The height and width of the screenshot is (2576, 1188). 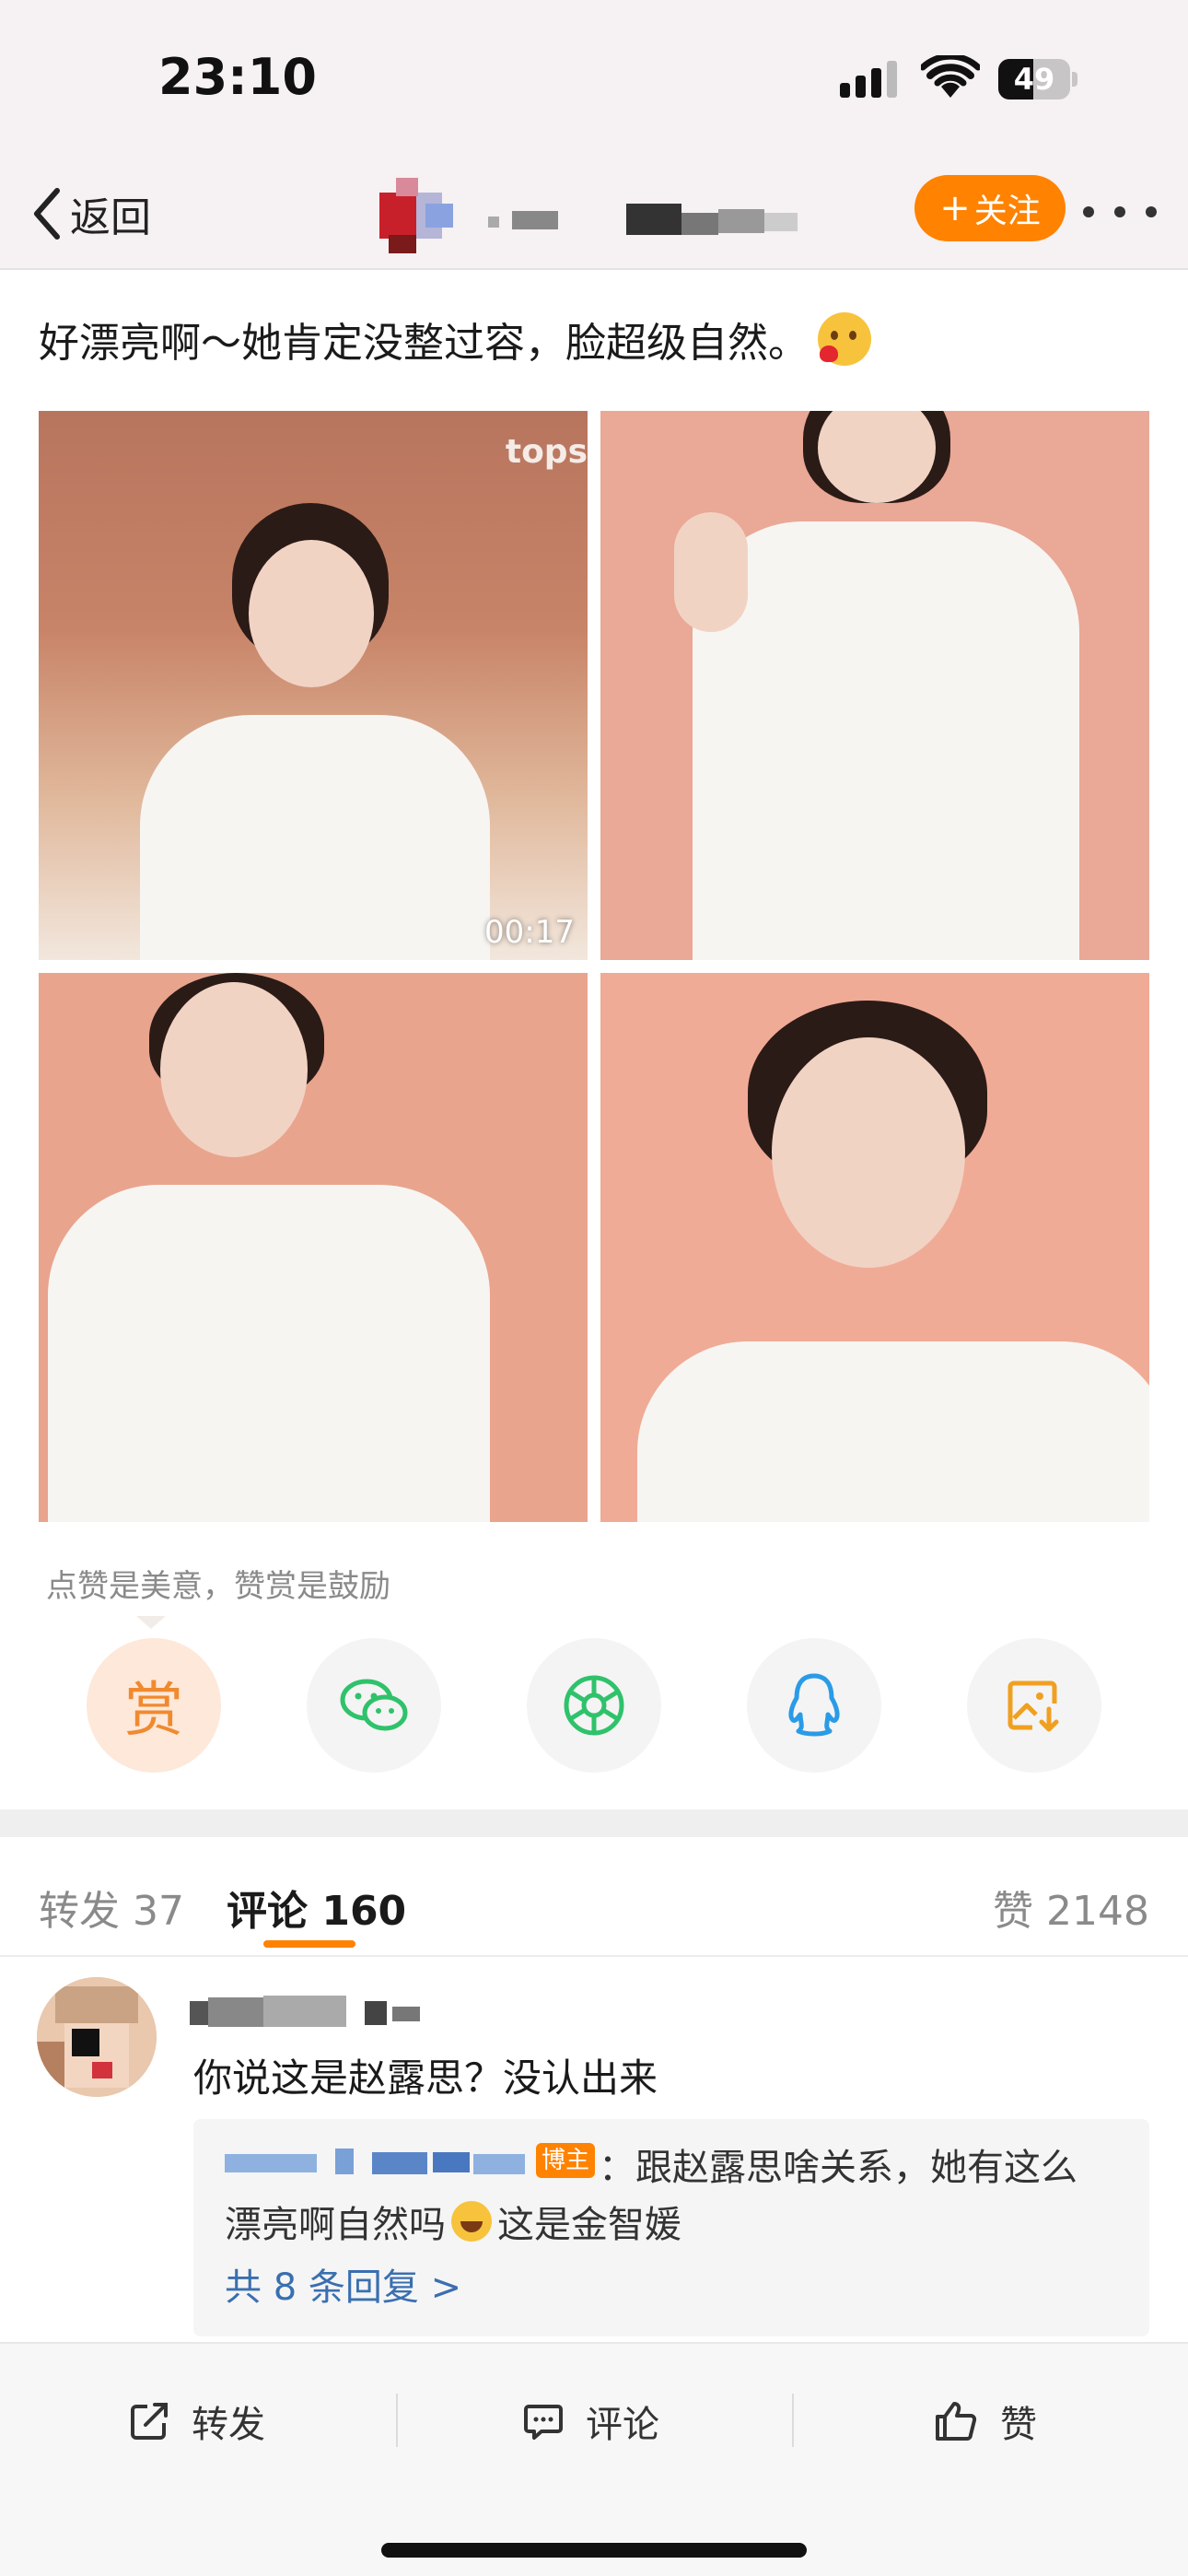 What do you see at coordinates (471, 2221) in the screenshot?
I see `laughing-emoji-icon` at bounding box center [471, 2221].